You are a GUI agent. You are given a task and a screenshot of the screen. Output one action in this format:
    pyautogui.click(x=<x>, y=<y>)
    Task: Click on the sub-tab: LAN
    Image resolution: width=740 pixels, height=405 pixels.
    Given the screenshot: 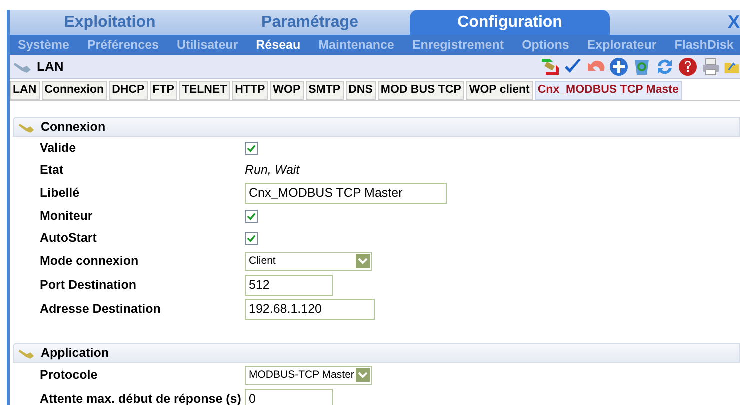 What is the action you would take?
    pyautogui.click(x=25, y=90)
    